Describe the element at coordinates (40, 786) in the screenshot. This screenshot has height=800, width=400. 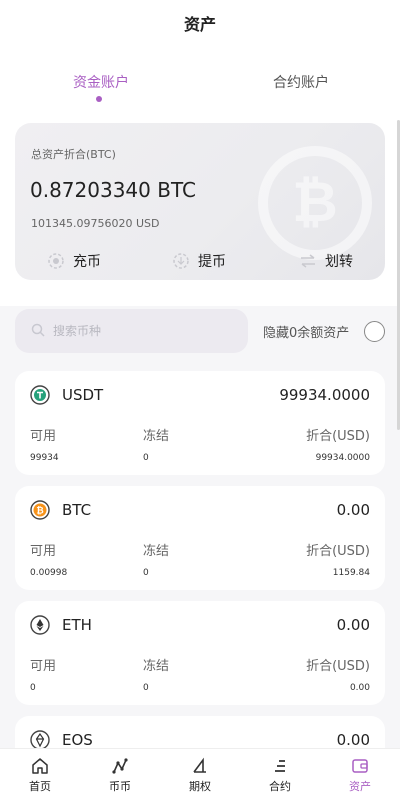
I see `tabbar-label: 首页` at that location.